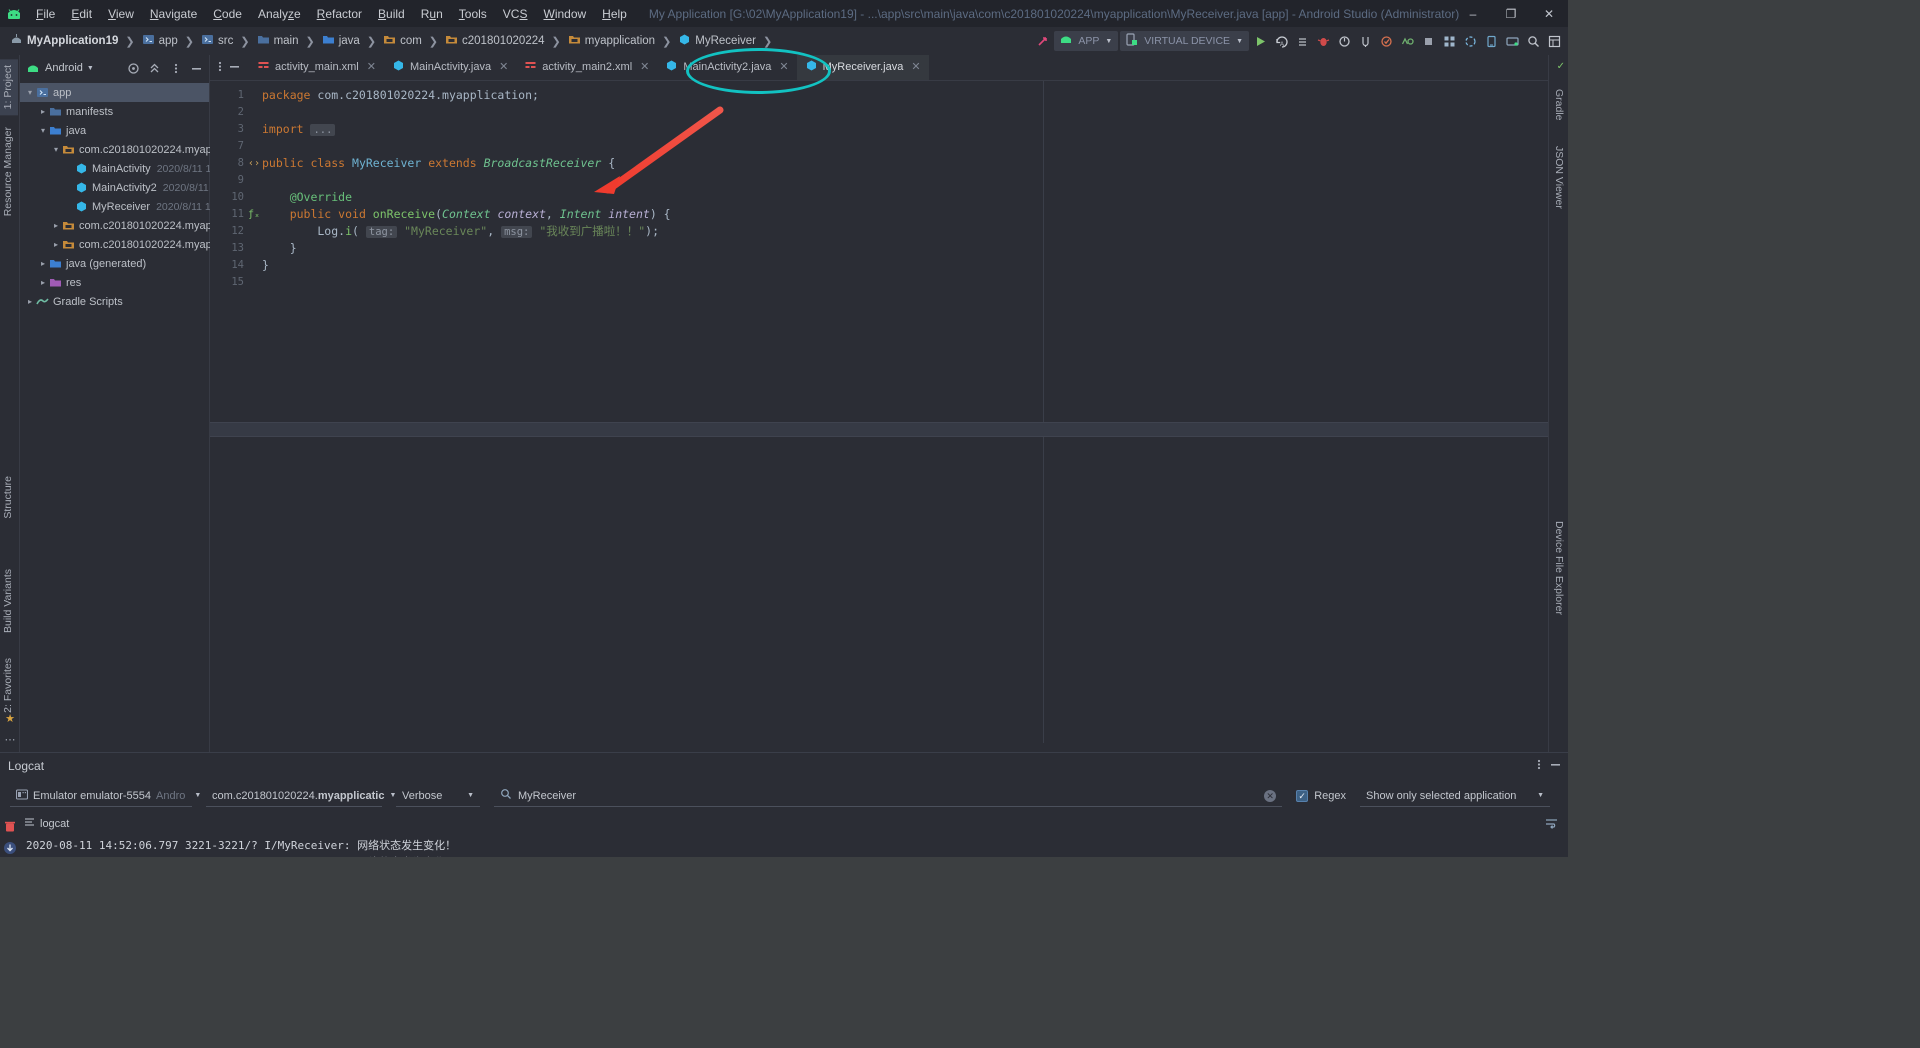 The height and width of the screenshot is (1048, 1920). What do you see at coordinates (1512, 41) in the screenshot?
I see `device-manager-icon` at bounding box center [1512, 41].